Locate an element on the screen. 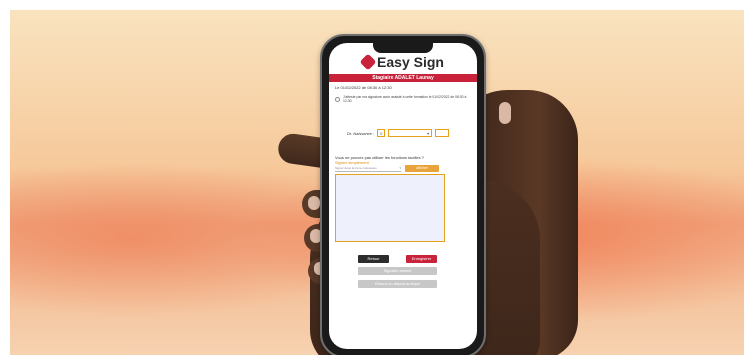  app-logo: Easy Sign is located at coordinates (403, 63).